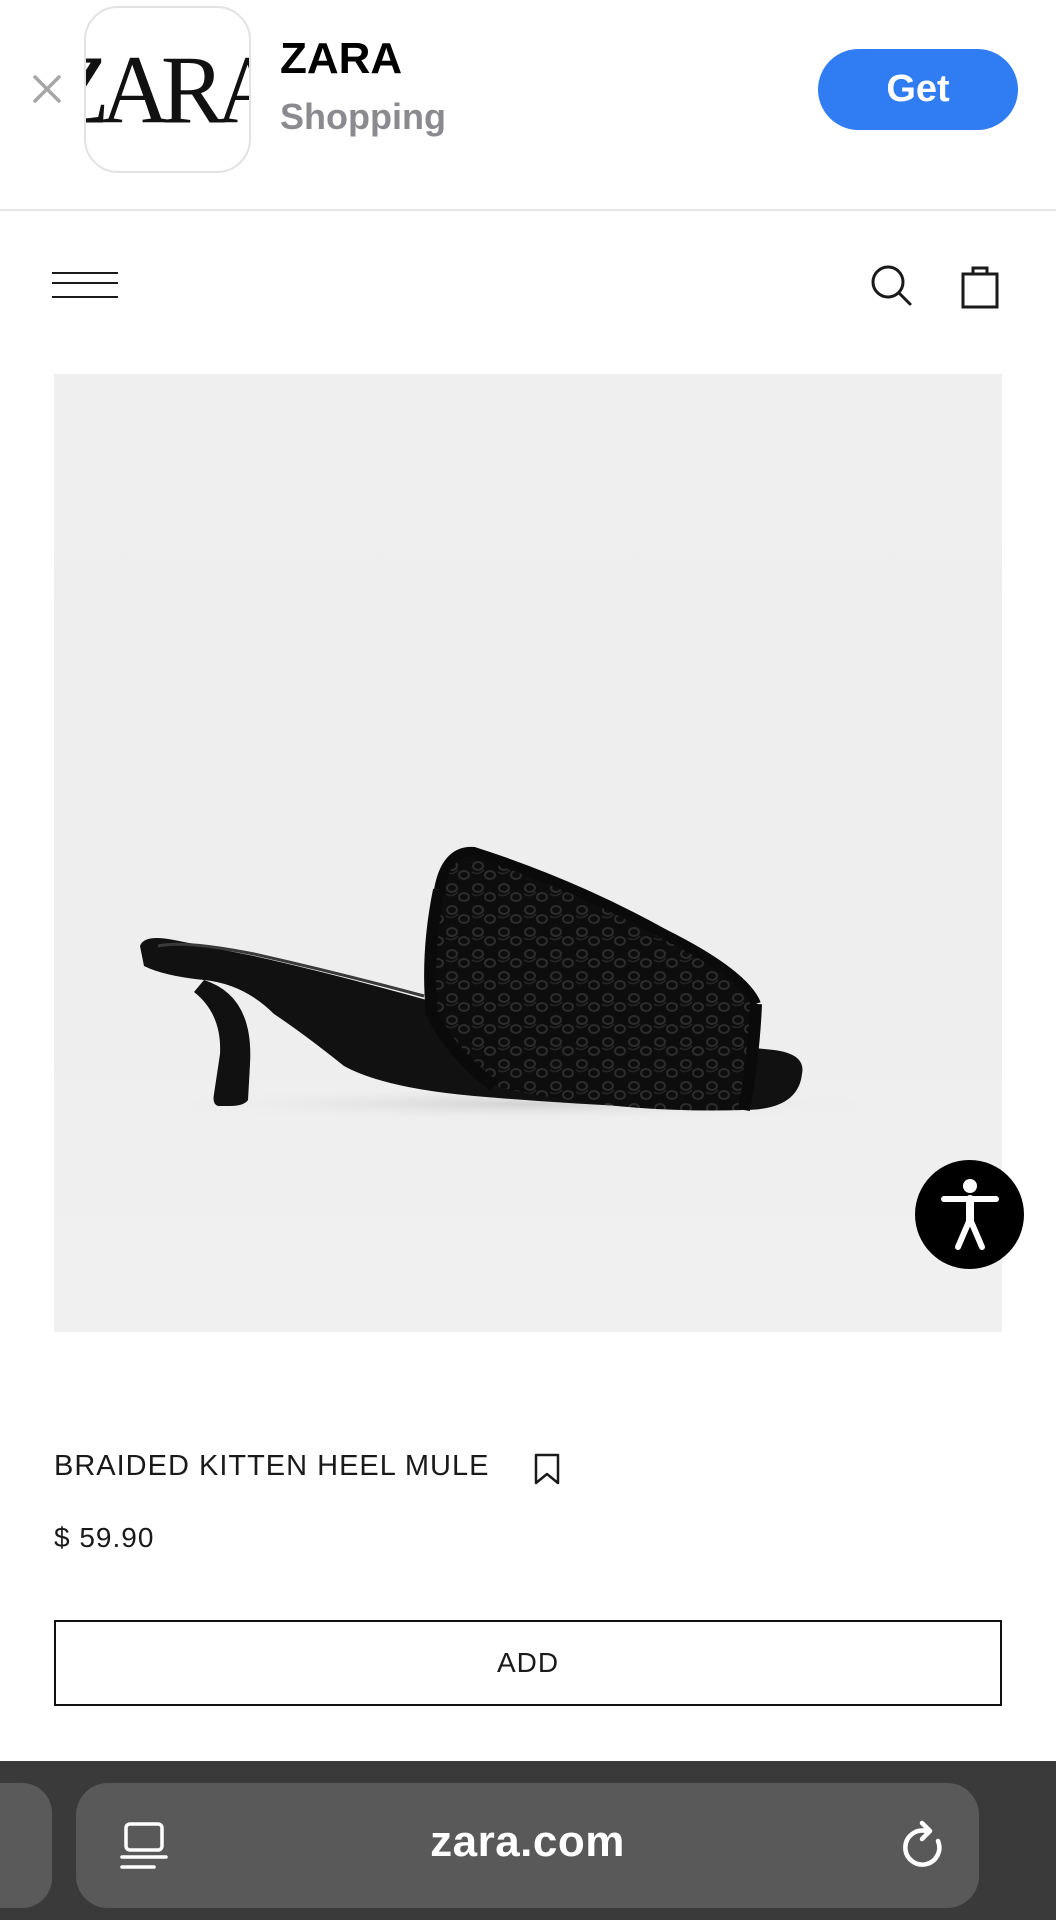 The image size is (1056, 1920). Describe the element at coordinates (26, 1845) in the screenshot. I see `previous-tab-pill` at that location.